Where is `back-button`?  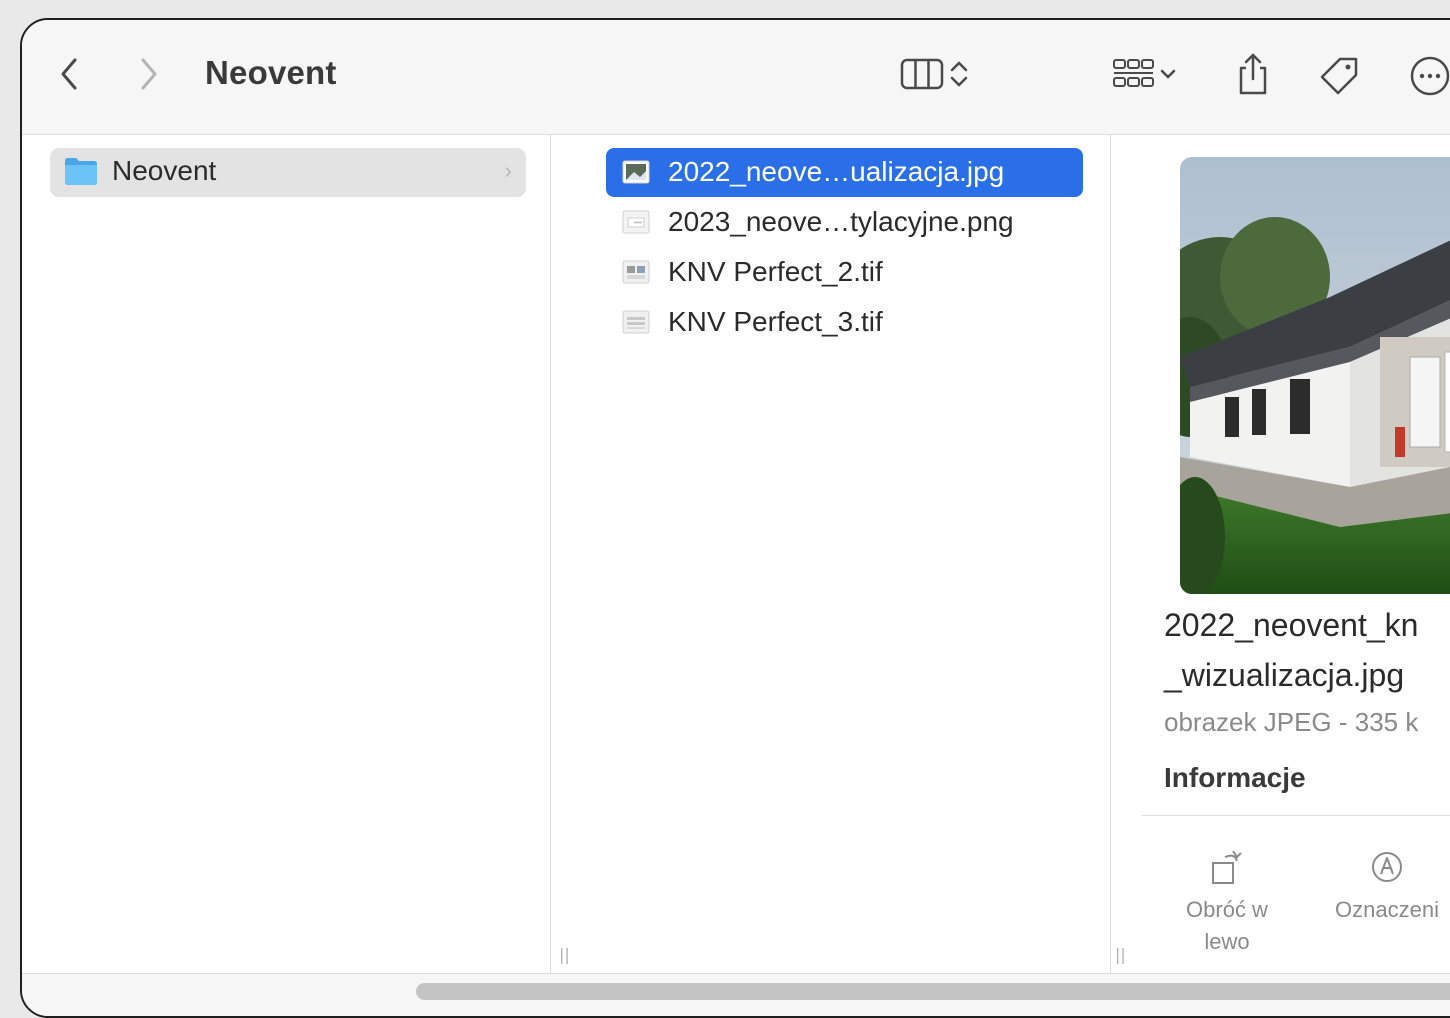 back-button is located at coordinates (70, 74).